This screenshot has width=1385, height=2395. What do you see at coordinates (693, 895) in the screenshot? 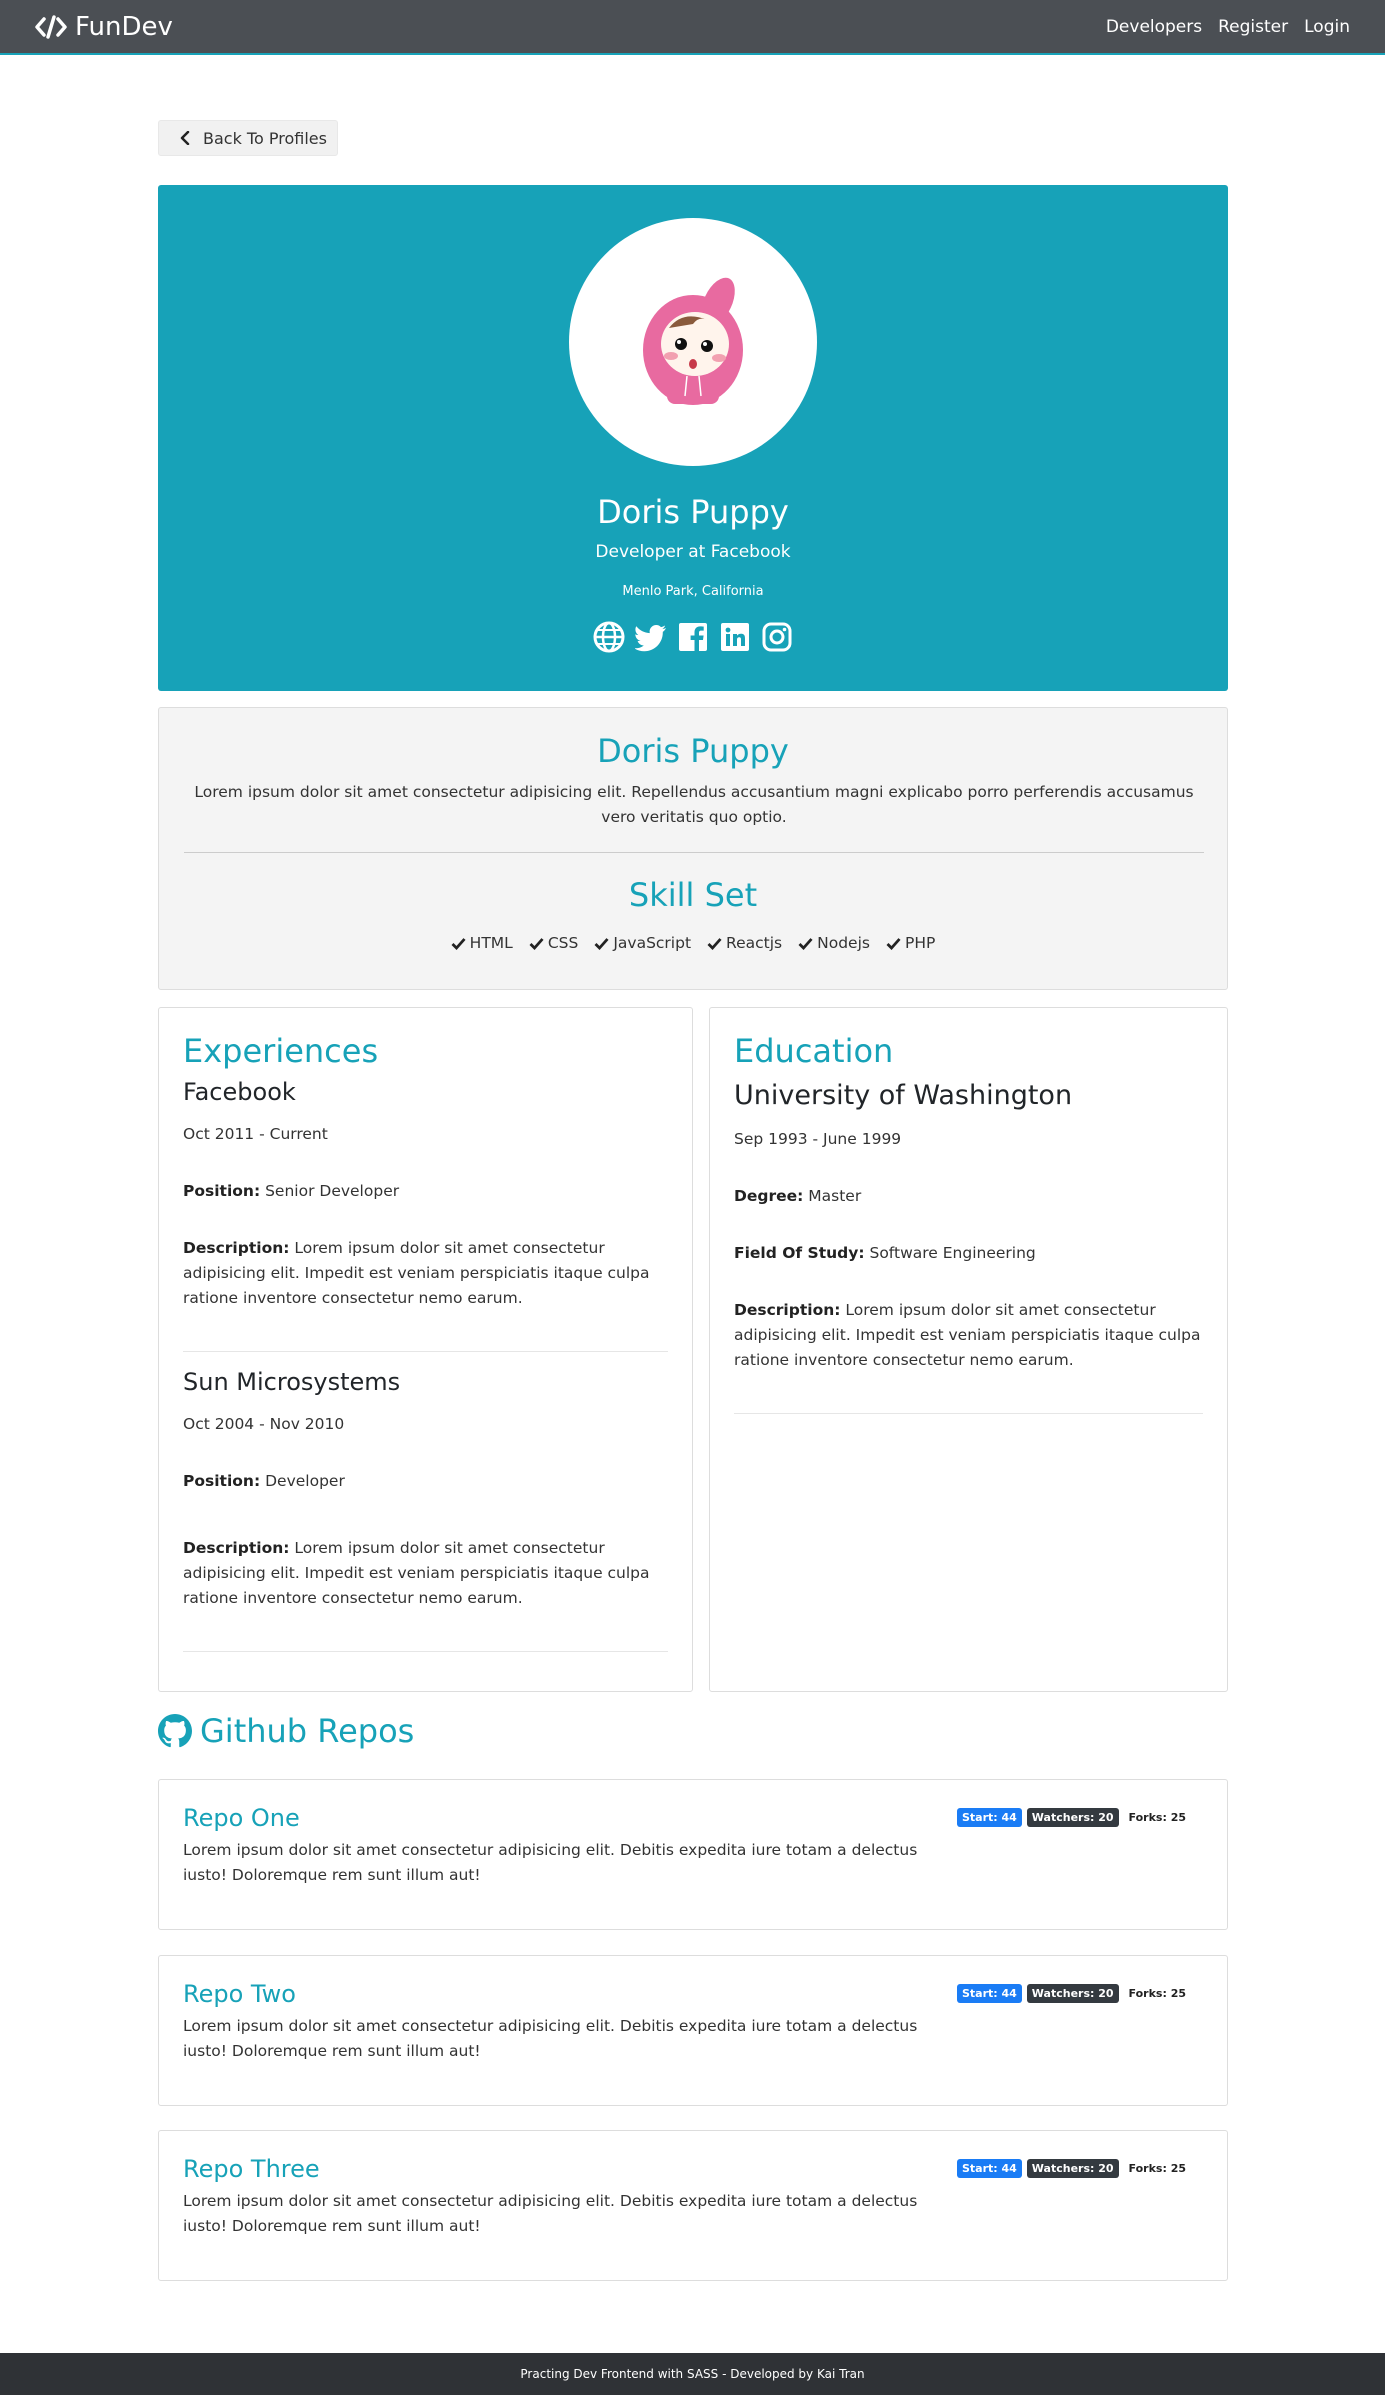
I see `skill-set-title: Skill Set` at bounding box center [693, 895].